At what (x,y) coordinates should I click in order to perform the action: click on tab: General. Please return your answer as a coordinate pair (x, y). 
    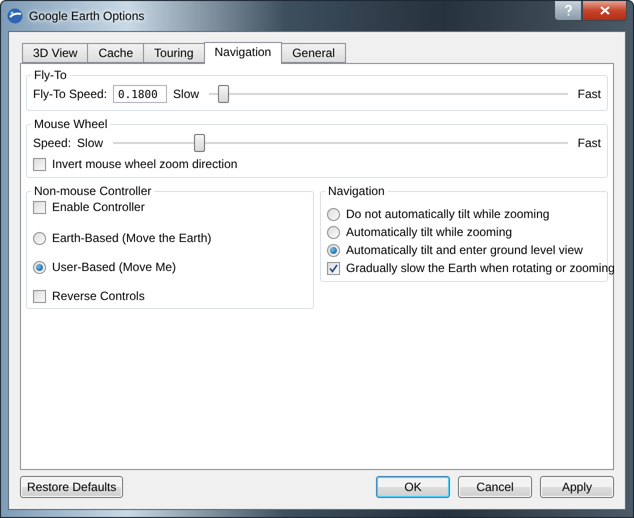
    Looking at the image, I should click on (313, 53).